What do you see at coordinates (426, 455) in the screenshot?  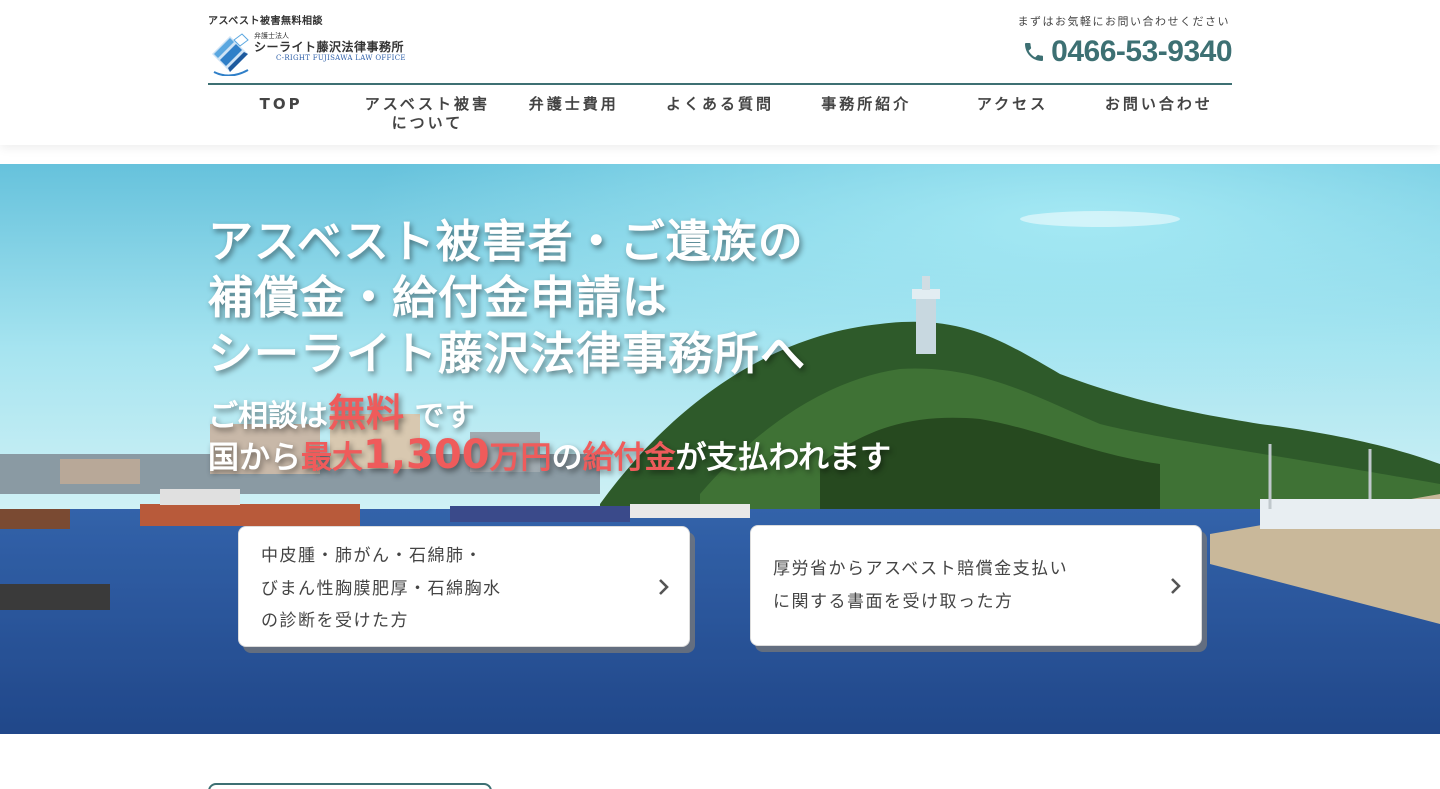 I see `sub2-amount: 1,300` at bounding box center [426, 455].